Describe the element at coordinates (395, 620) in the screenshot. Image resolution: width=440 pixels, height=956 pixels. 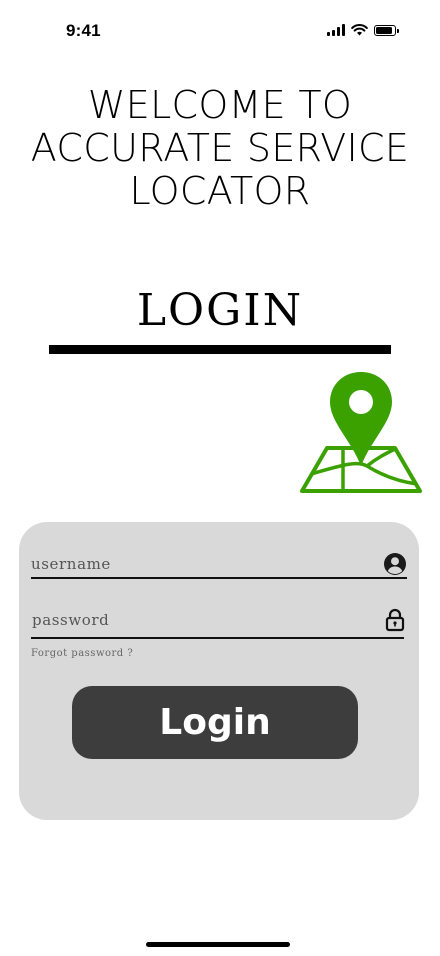
I see `lock-icon` at that location.